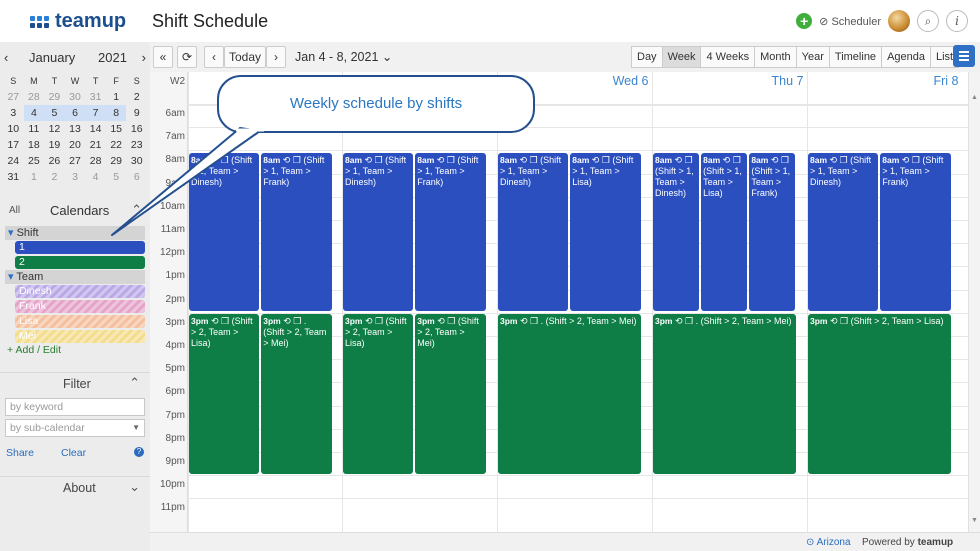 The image size is (980, 551). What do you see at coordinates (974, 302) in the screenshot?
I see `scrollbar: ▲ ▼` at bounding box center [974, 302].